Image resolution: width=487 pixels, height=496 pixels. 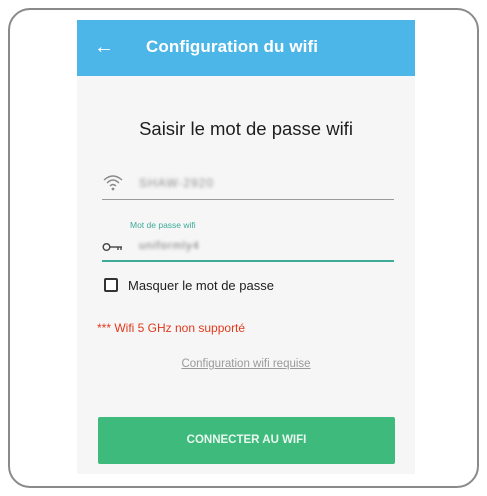 I want to click on ssid-underline, so click(x=248, y=199).